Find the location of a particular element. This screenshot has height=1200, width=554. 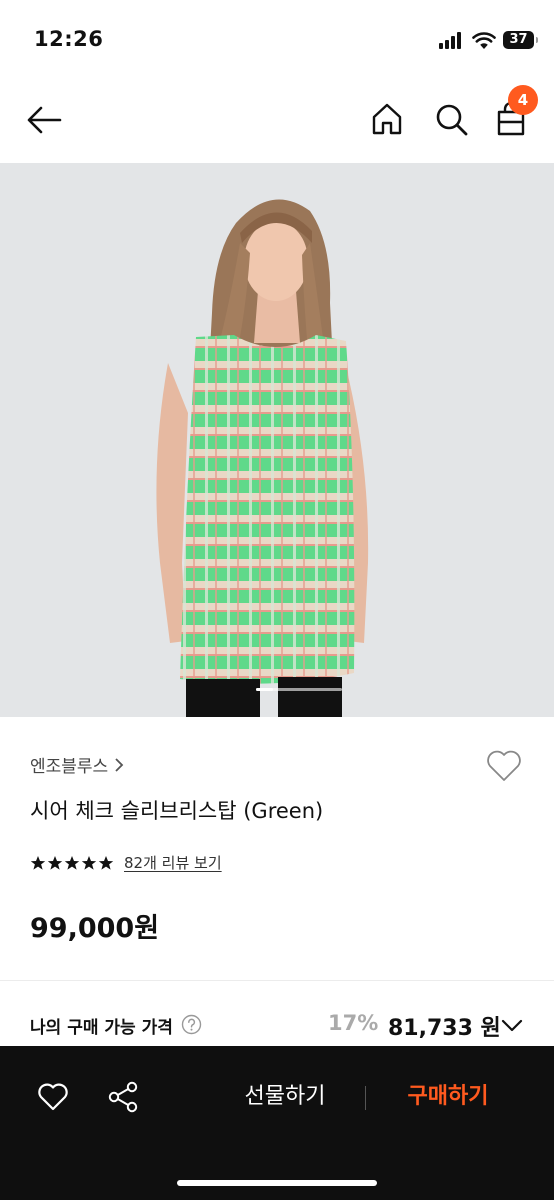

wifi-icon is located at coordinates (484, 40).